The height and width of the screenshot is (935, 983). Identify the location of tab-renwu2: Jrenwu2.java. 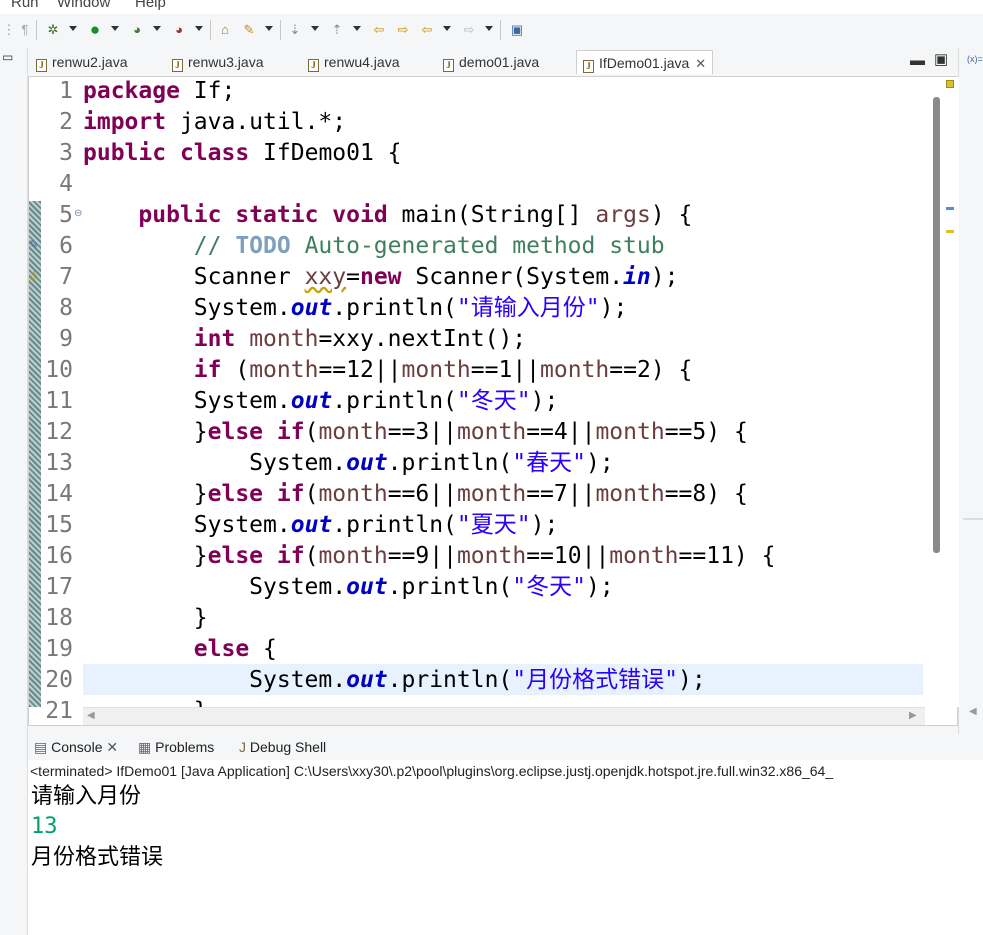
(82, 62).